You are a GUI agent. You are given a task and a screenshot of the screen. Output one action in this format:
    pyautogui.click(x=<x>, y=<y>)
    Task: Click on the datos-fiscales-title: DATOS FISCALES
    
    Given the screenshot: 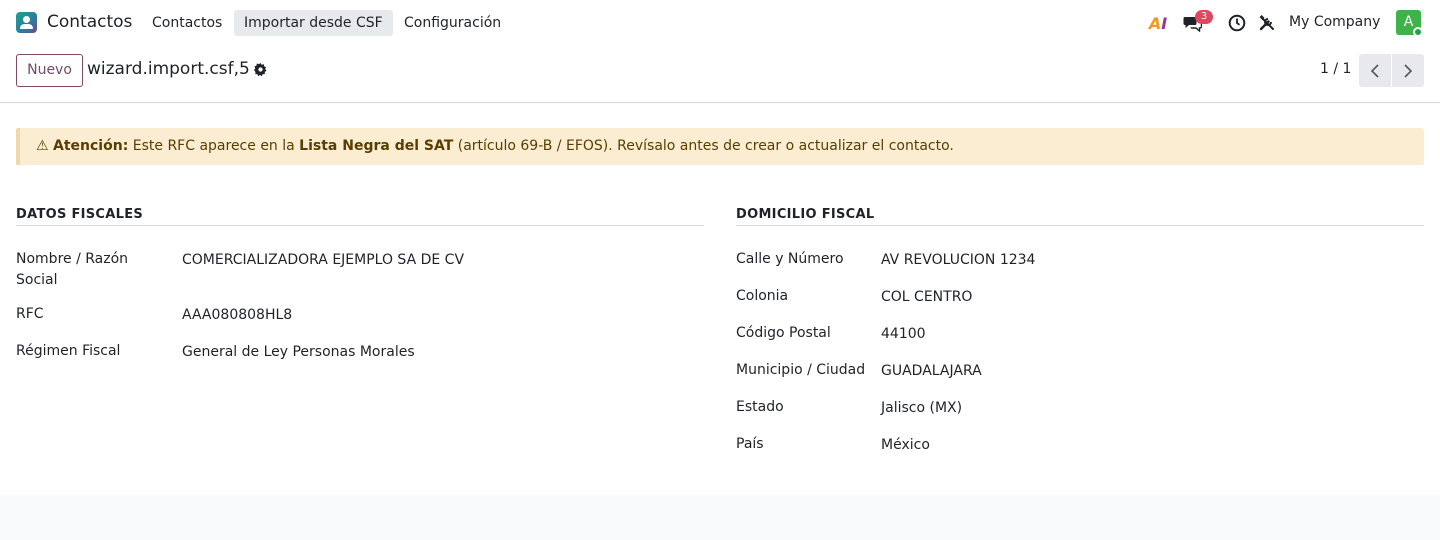 What is the action you would take?
    pyautogui.click(x=80, y=214)
    